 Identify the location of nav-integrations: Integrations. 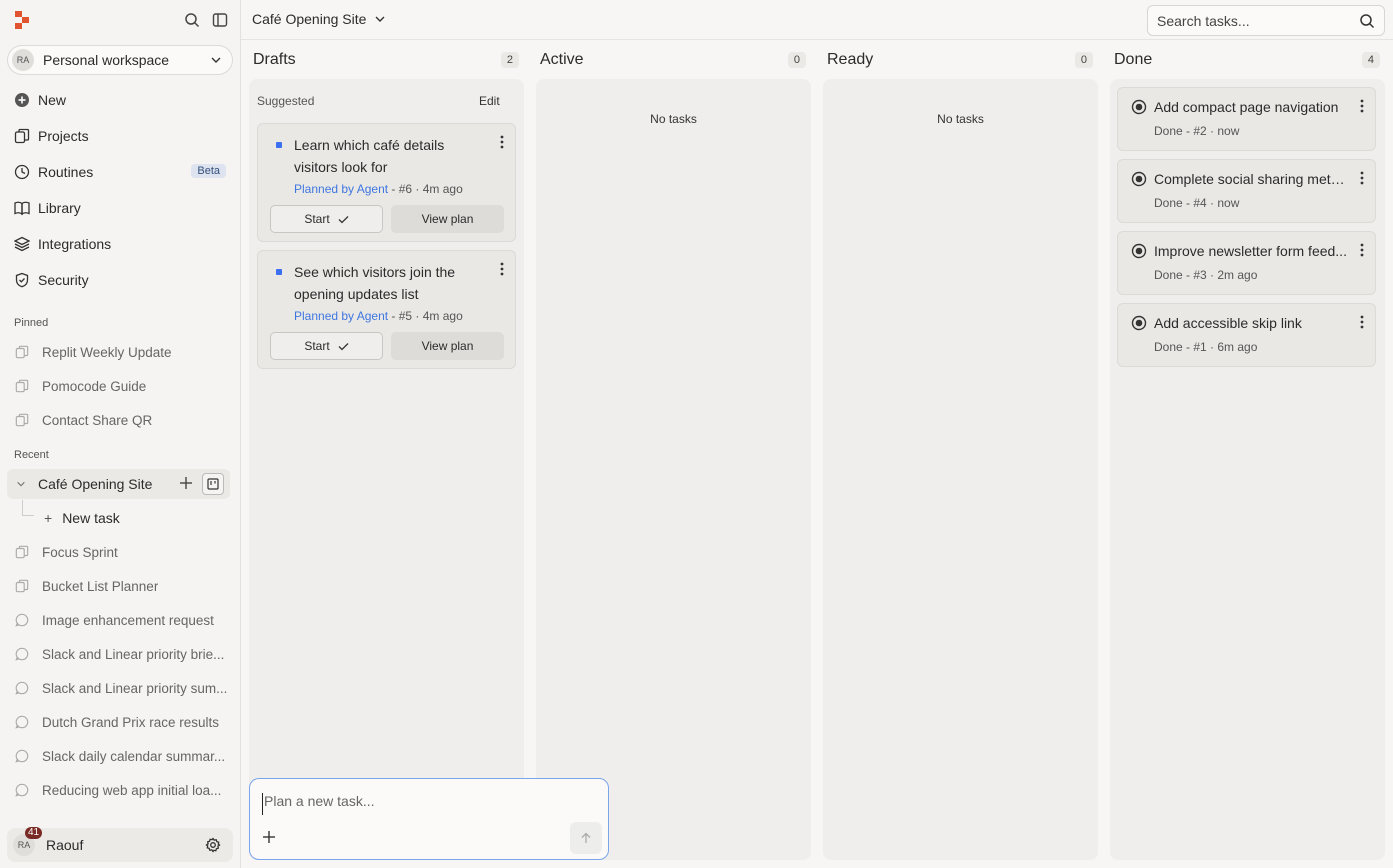
(121, 244).